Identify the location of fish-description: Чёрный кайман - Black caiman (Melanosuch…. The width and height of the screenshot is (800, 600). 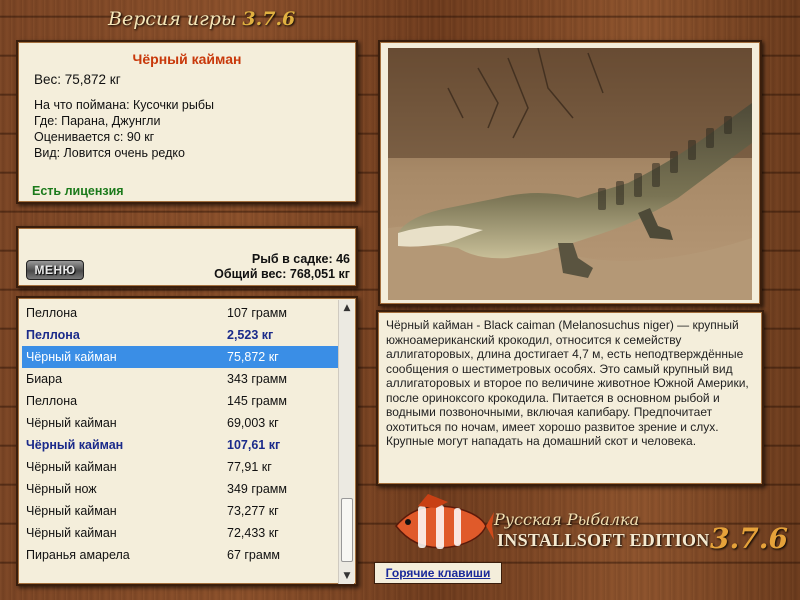
(567, 383).